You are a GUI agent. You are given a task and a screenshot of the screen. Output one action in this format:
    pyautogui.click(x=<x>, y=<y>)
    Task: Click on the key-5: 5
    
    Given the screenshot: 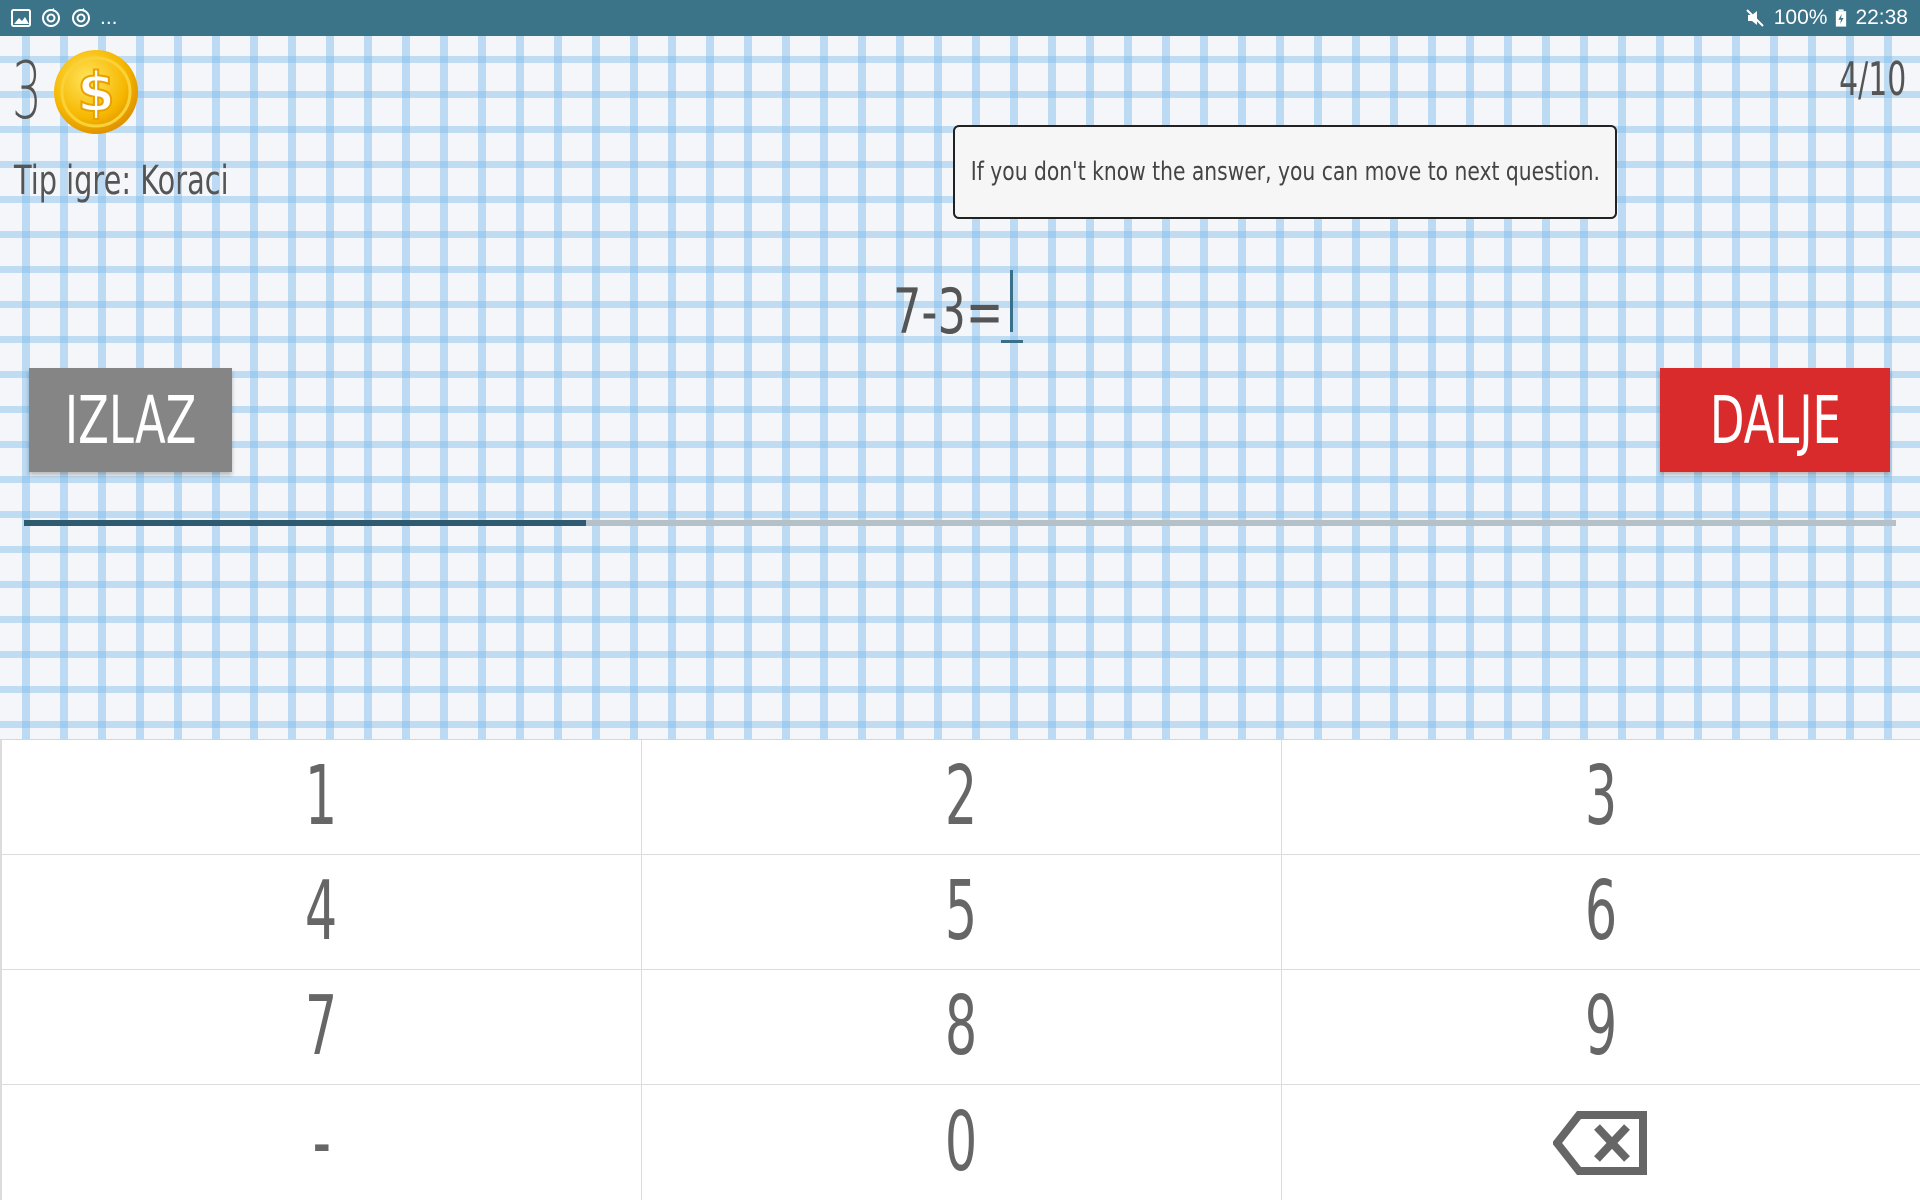 What is the action you would take?
    pyautogui.click(x=962, y=912)
    